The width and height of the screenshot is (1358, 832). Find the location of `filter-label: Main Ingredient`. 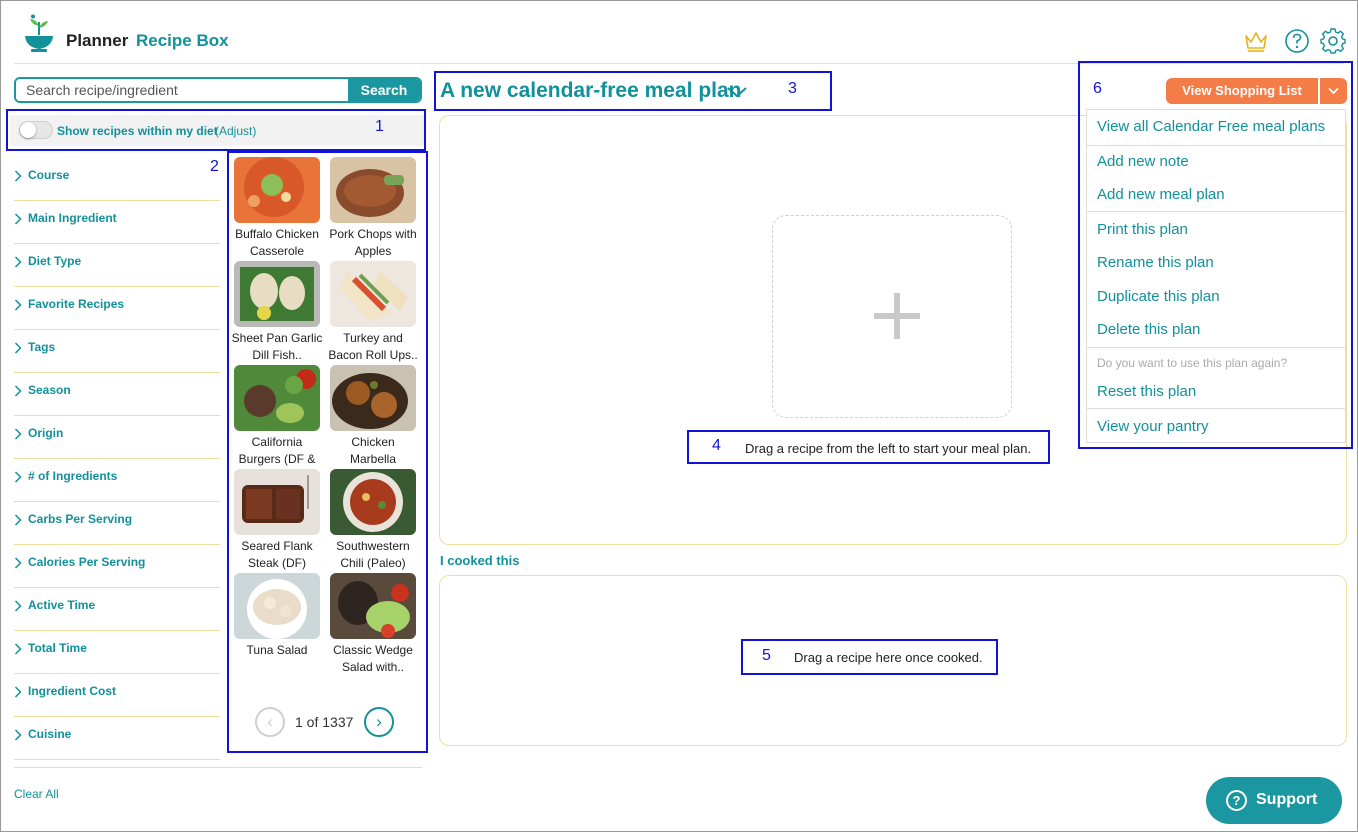

filter-label: Main Ingredient is located at coordinates (72, 218).